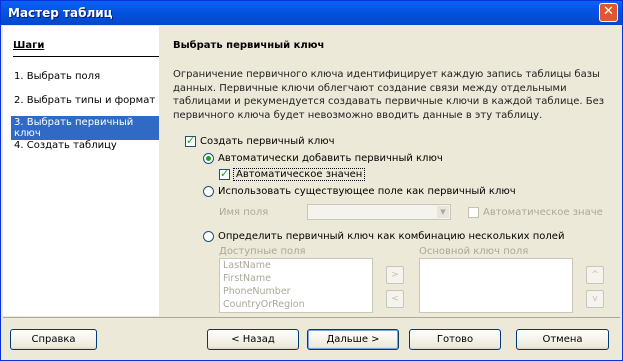 This screenshot has width=623, height=361. Describe the element at coordinates (296, 265) in the screenshot. I see `list-item: LastName` at that location.